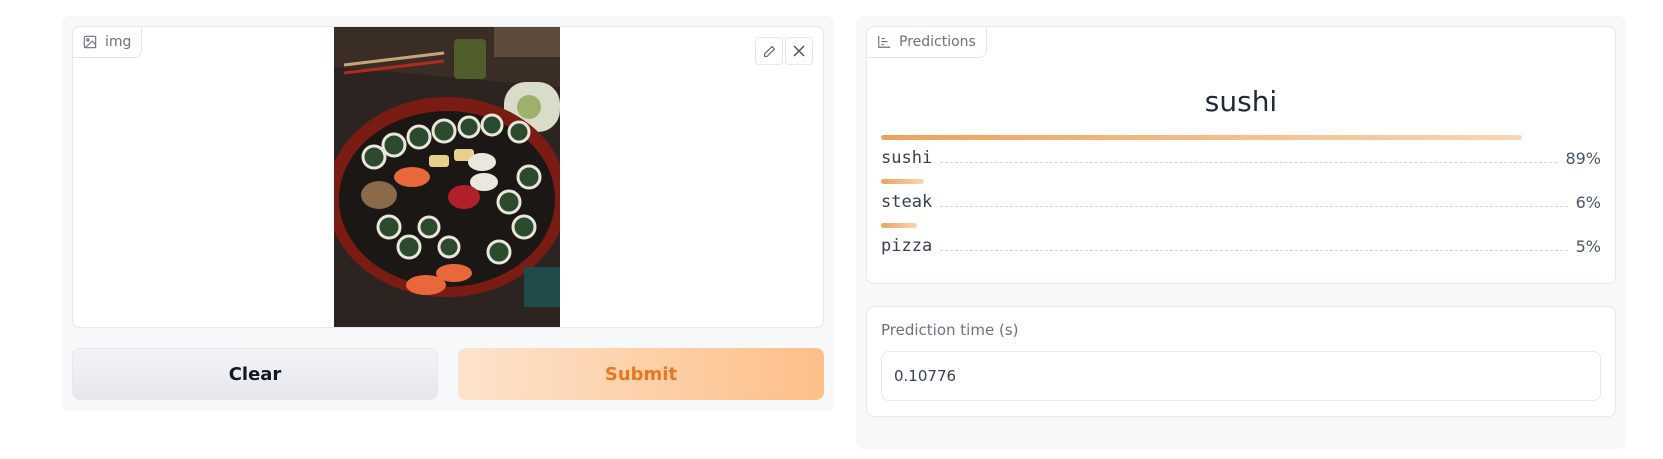  Describe the element at coordinates (1241, 101) in the screenshot. I see `top-prediction: sushi` at that location.